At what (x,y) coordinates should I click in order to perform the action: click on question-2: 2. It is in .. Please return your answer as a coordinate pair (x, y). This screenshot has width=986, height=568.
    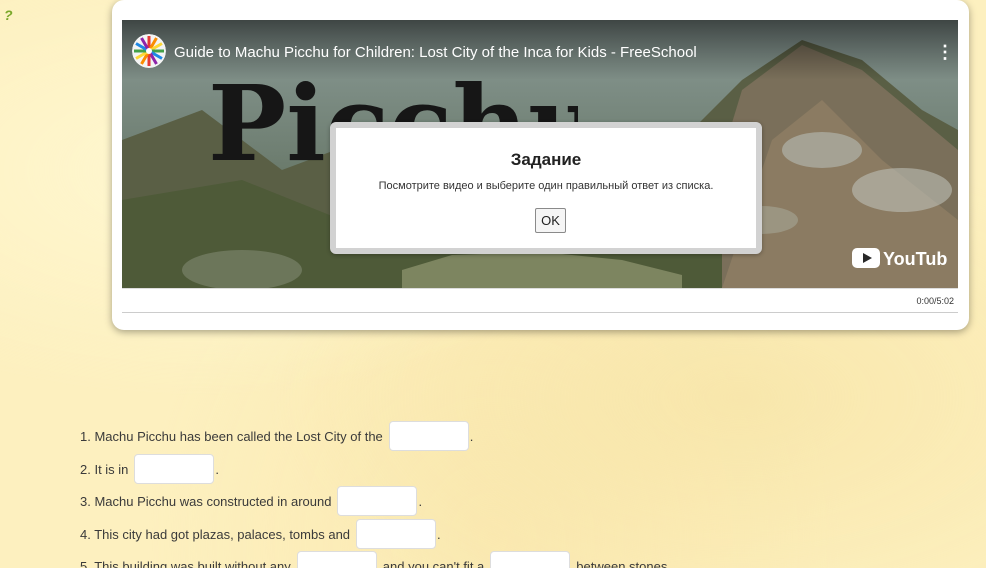
    Looking at the image, I should click on (149, 469).